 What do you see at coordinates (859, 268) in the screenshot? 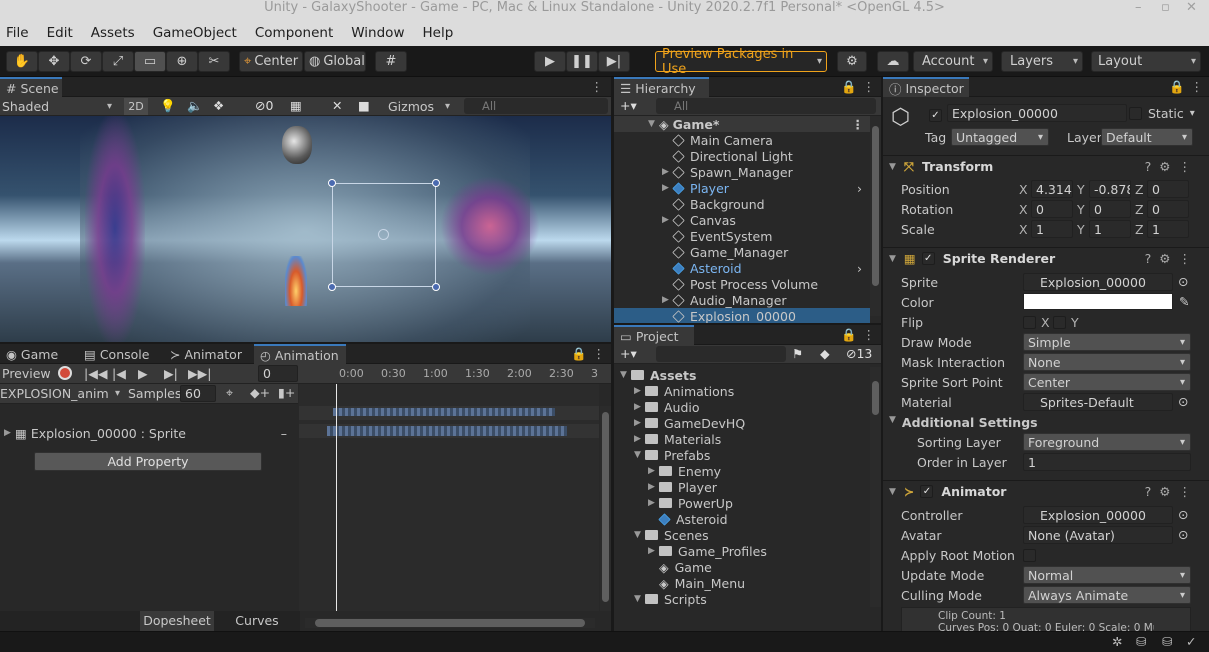
I see `chevron-right-icon: ›` at bounding box center [859, 268].